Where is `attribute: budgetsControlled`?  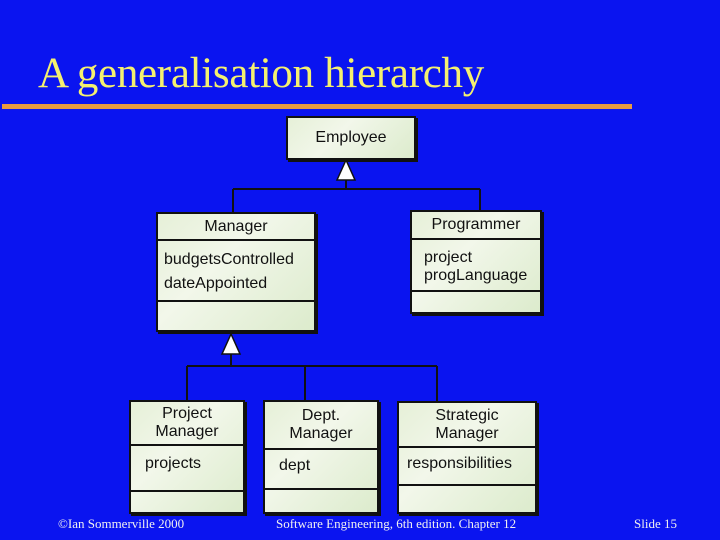 attribute: budgetsControlled is located at coordinates (229, 259).